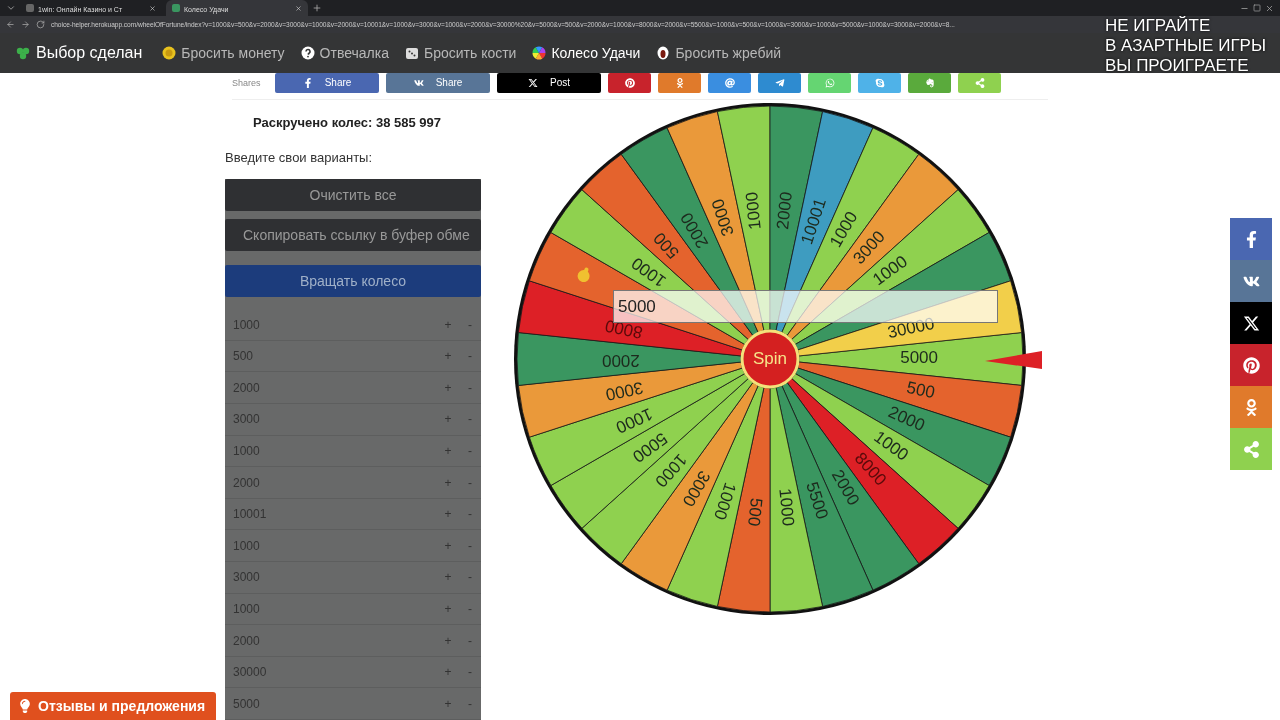 Image resolution: width=1280 pixels, height=720 pixels. I want to click on clear-button: Очистить все, so click(353, 195).